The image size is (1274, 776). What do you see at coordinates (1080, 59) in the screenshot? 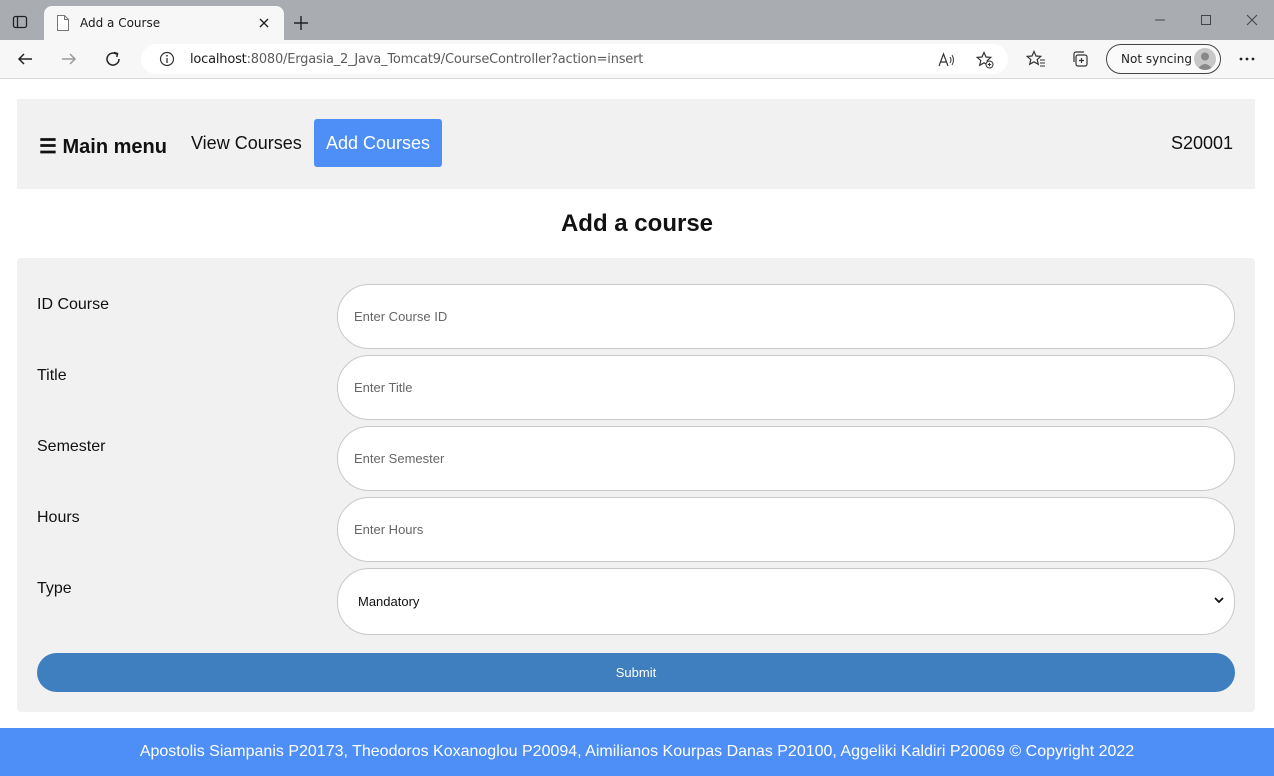
I see `collections-icon` at bounding box center [1080, 59].